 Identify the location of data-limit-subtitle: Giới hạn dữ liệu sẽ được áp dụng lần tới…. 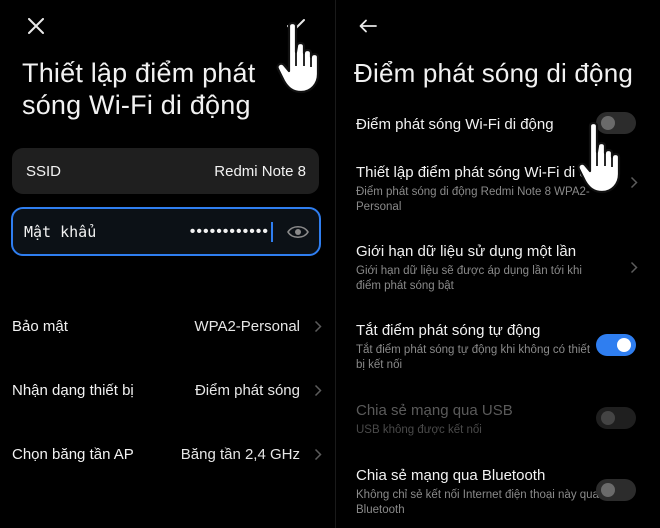
(469, 278).